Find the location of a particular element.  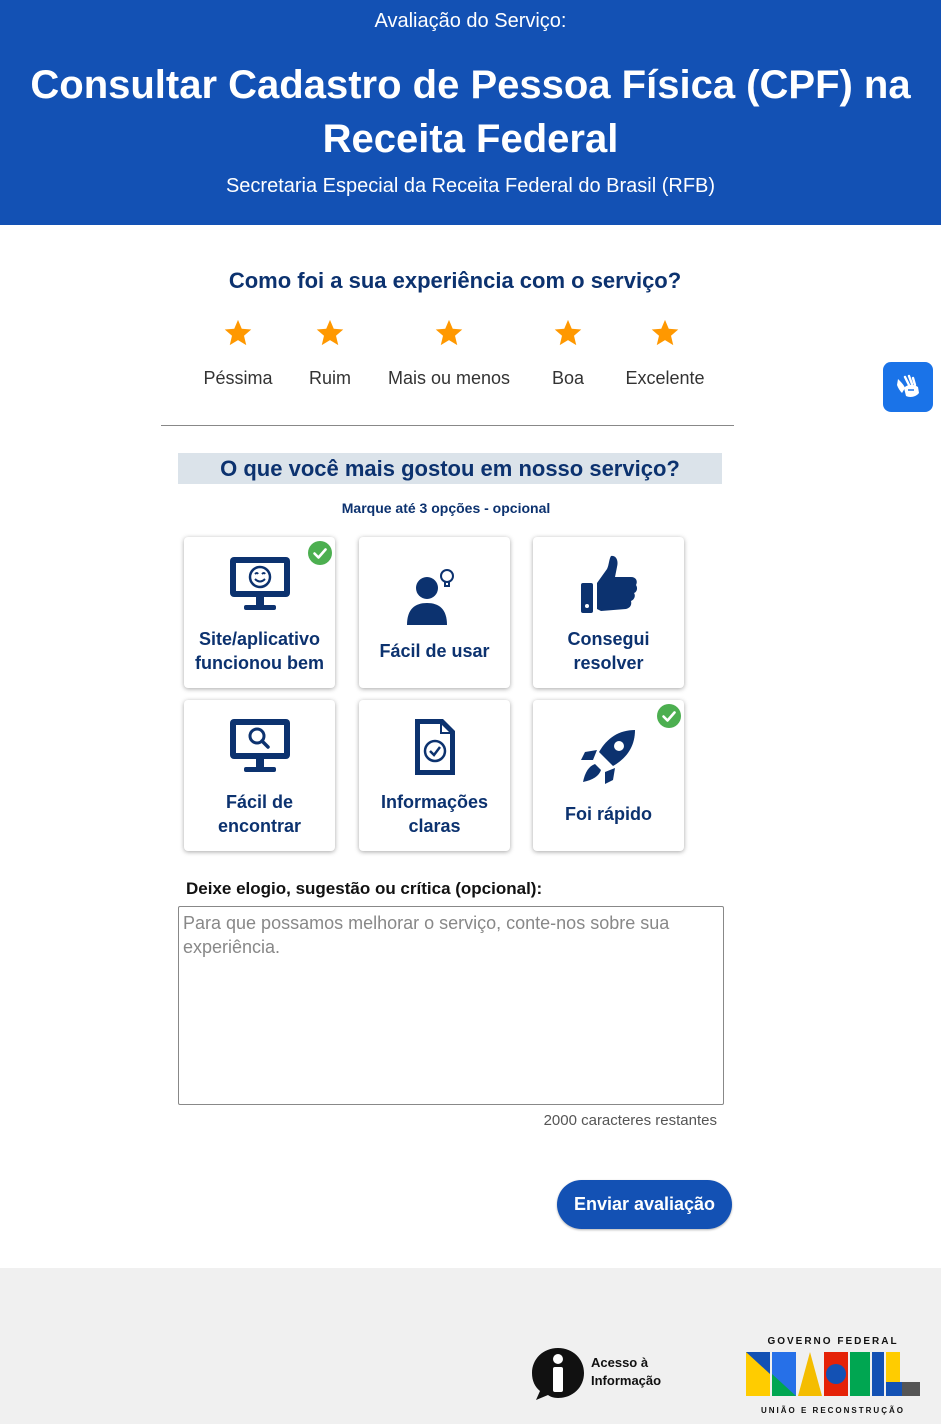

governo-federal-logo: GOVERNO FEDERAL UNIÃO E RECONSTRUÇÃO is located at coordinates (833, 1376).